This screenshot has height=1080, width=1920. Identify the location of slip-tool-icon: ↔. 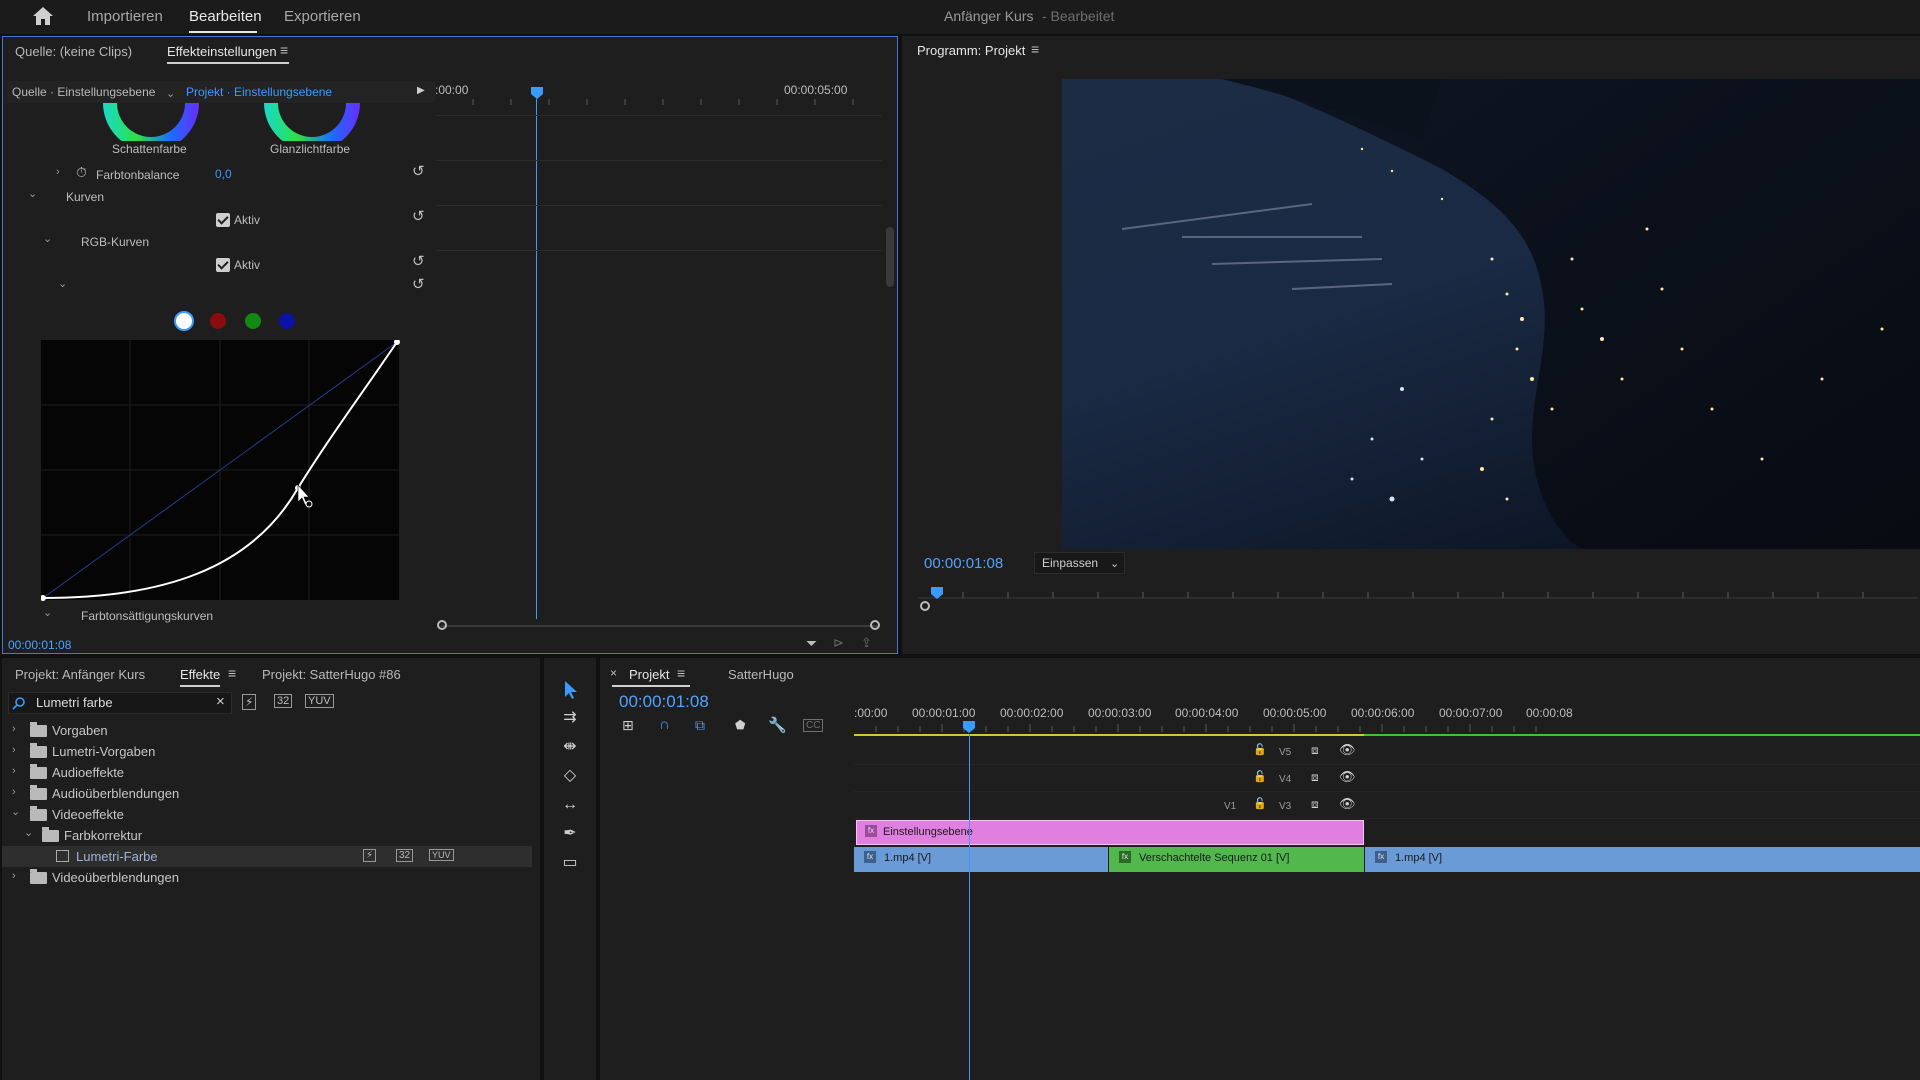
(570, 805).